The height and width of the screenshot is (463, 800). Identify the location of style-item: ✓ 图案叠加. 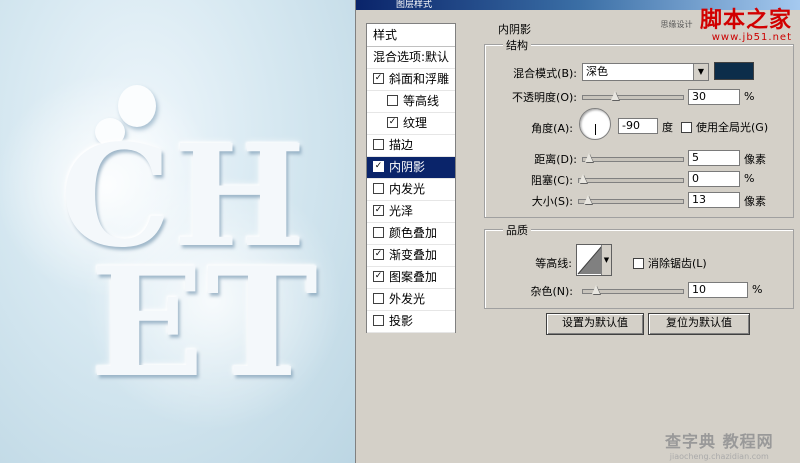
(411, 278).